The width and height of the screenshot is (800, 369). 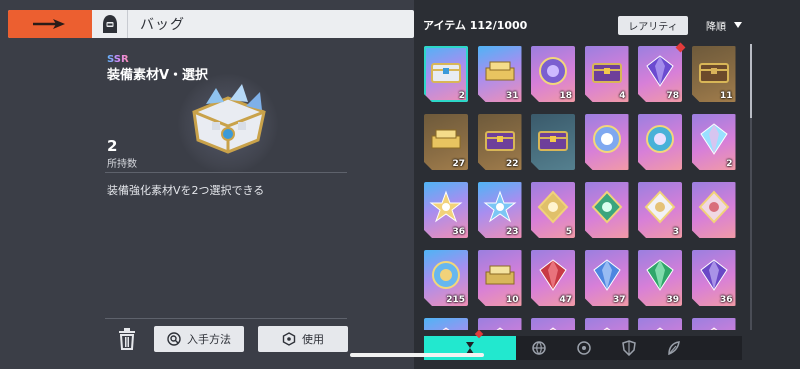 What do you see at coordinates (660, 275) in the screenshot?
I see `green-crystal-icon` at bounding box center [660, 275].